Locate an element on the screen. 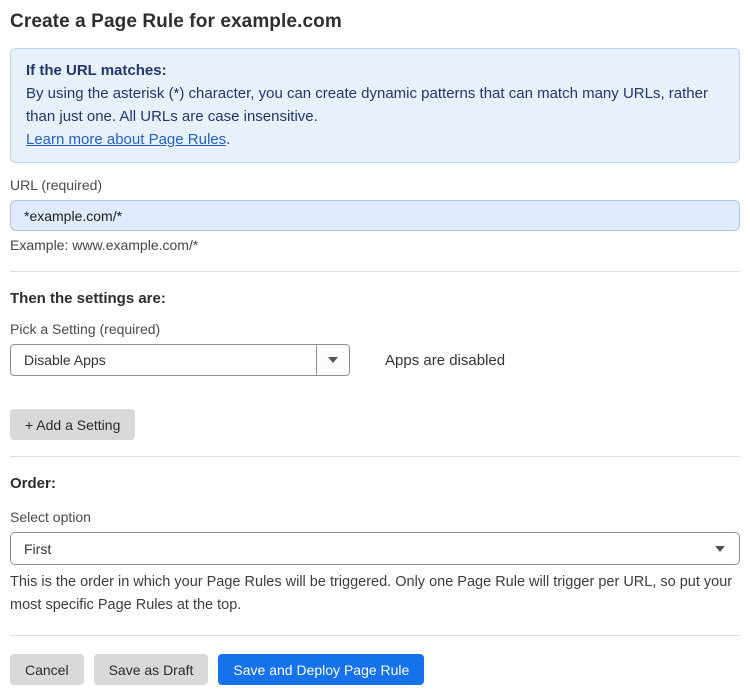 Image resolution: width=750 pixels, height=689 pixels. setting-row: Disable Apps Apps are disabled is located at coordinates (375, 360).